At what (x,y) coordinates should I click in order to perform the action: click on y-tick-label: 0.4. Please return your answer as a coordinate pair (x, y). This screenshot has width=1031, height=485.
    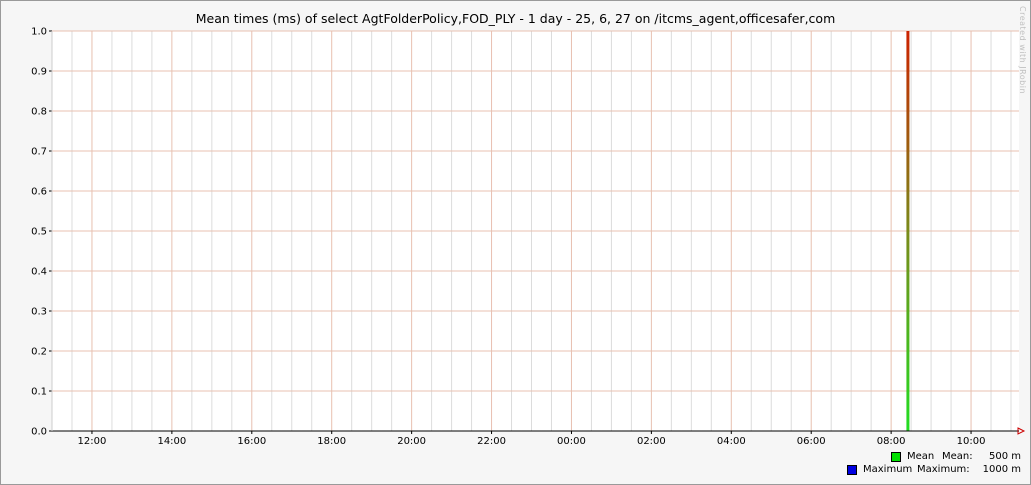
    Looking at the image, I should click on (39, 272).